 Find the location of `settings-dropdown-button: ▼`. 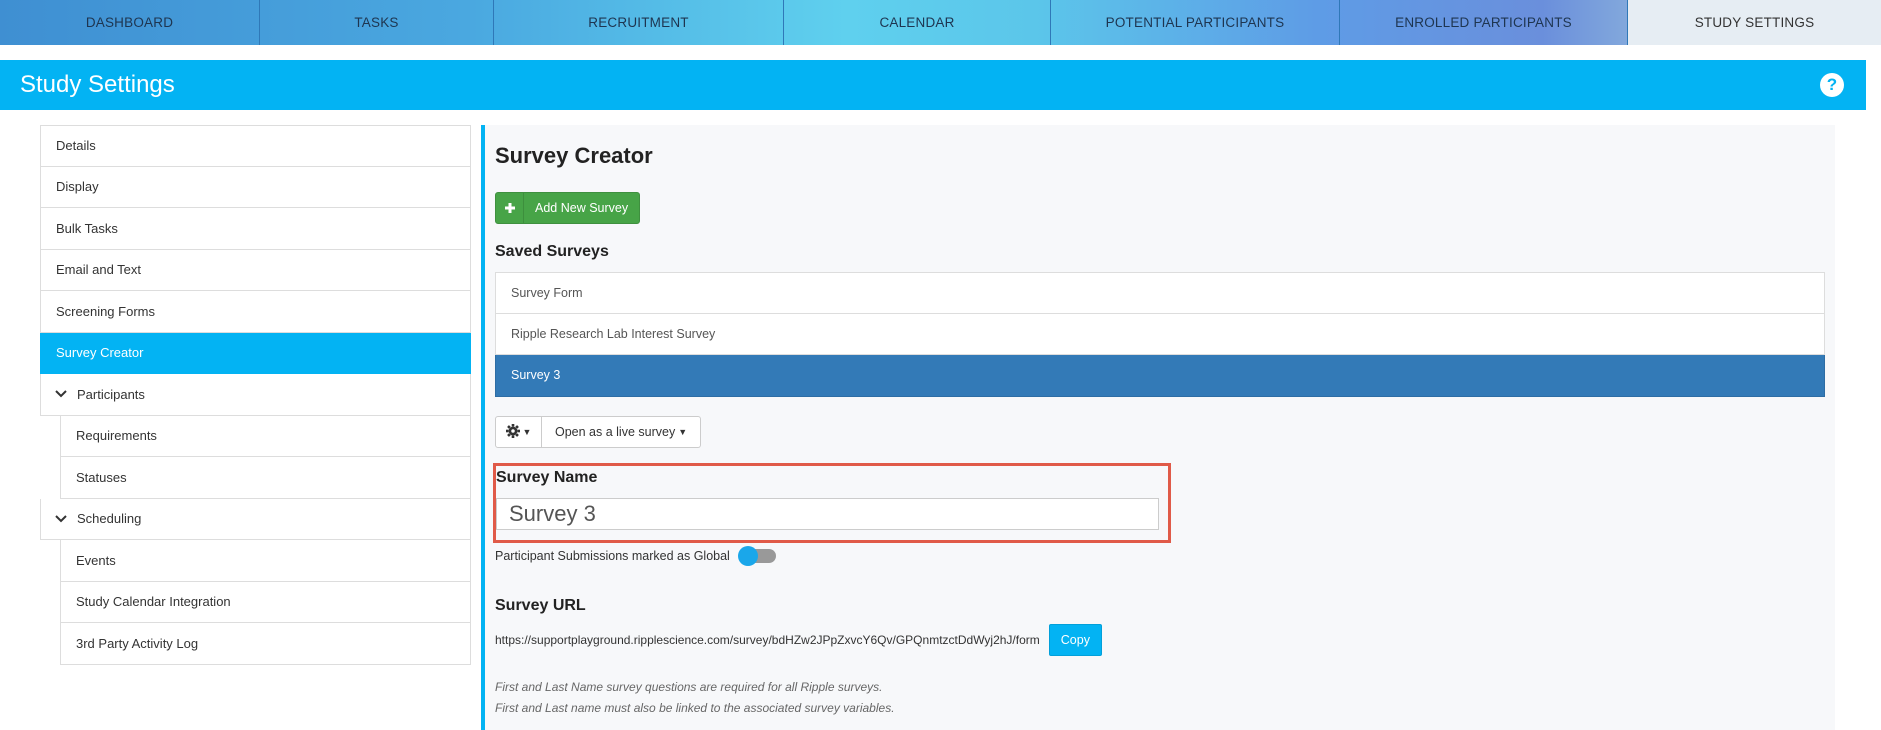

settings-dropdown-button: ▼ is located at coordinates (518, 432).